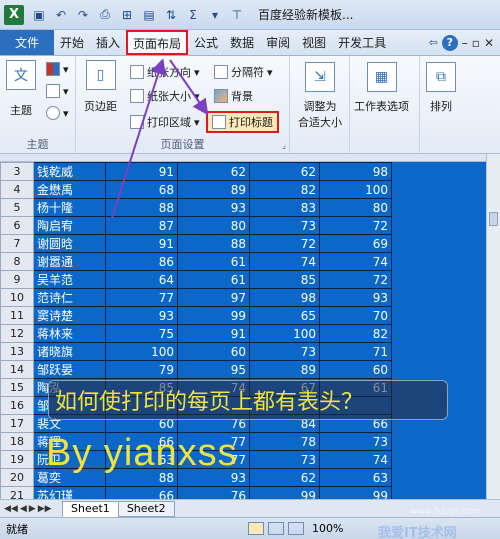 Image resolution: width=500 pixels, height=539 pixels. I want to click on prev-sheet-icon: ◀, so click(23, 509).